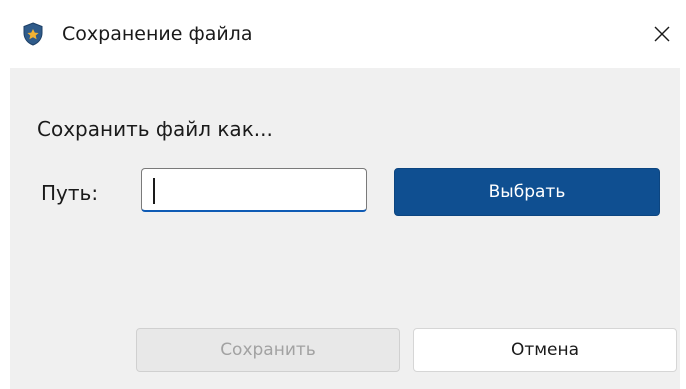 This screenshot has width=686, height=389. I want to click on save-button: Сохранить, so click(268, 350).